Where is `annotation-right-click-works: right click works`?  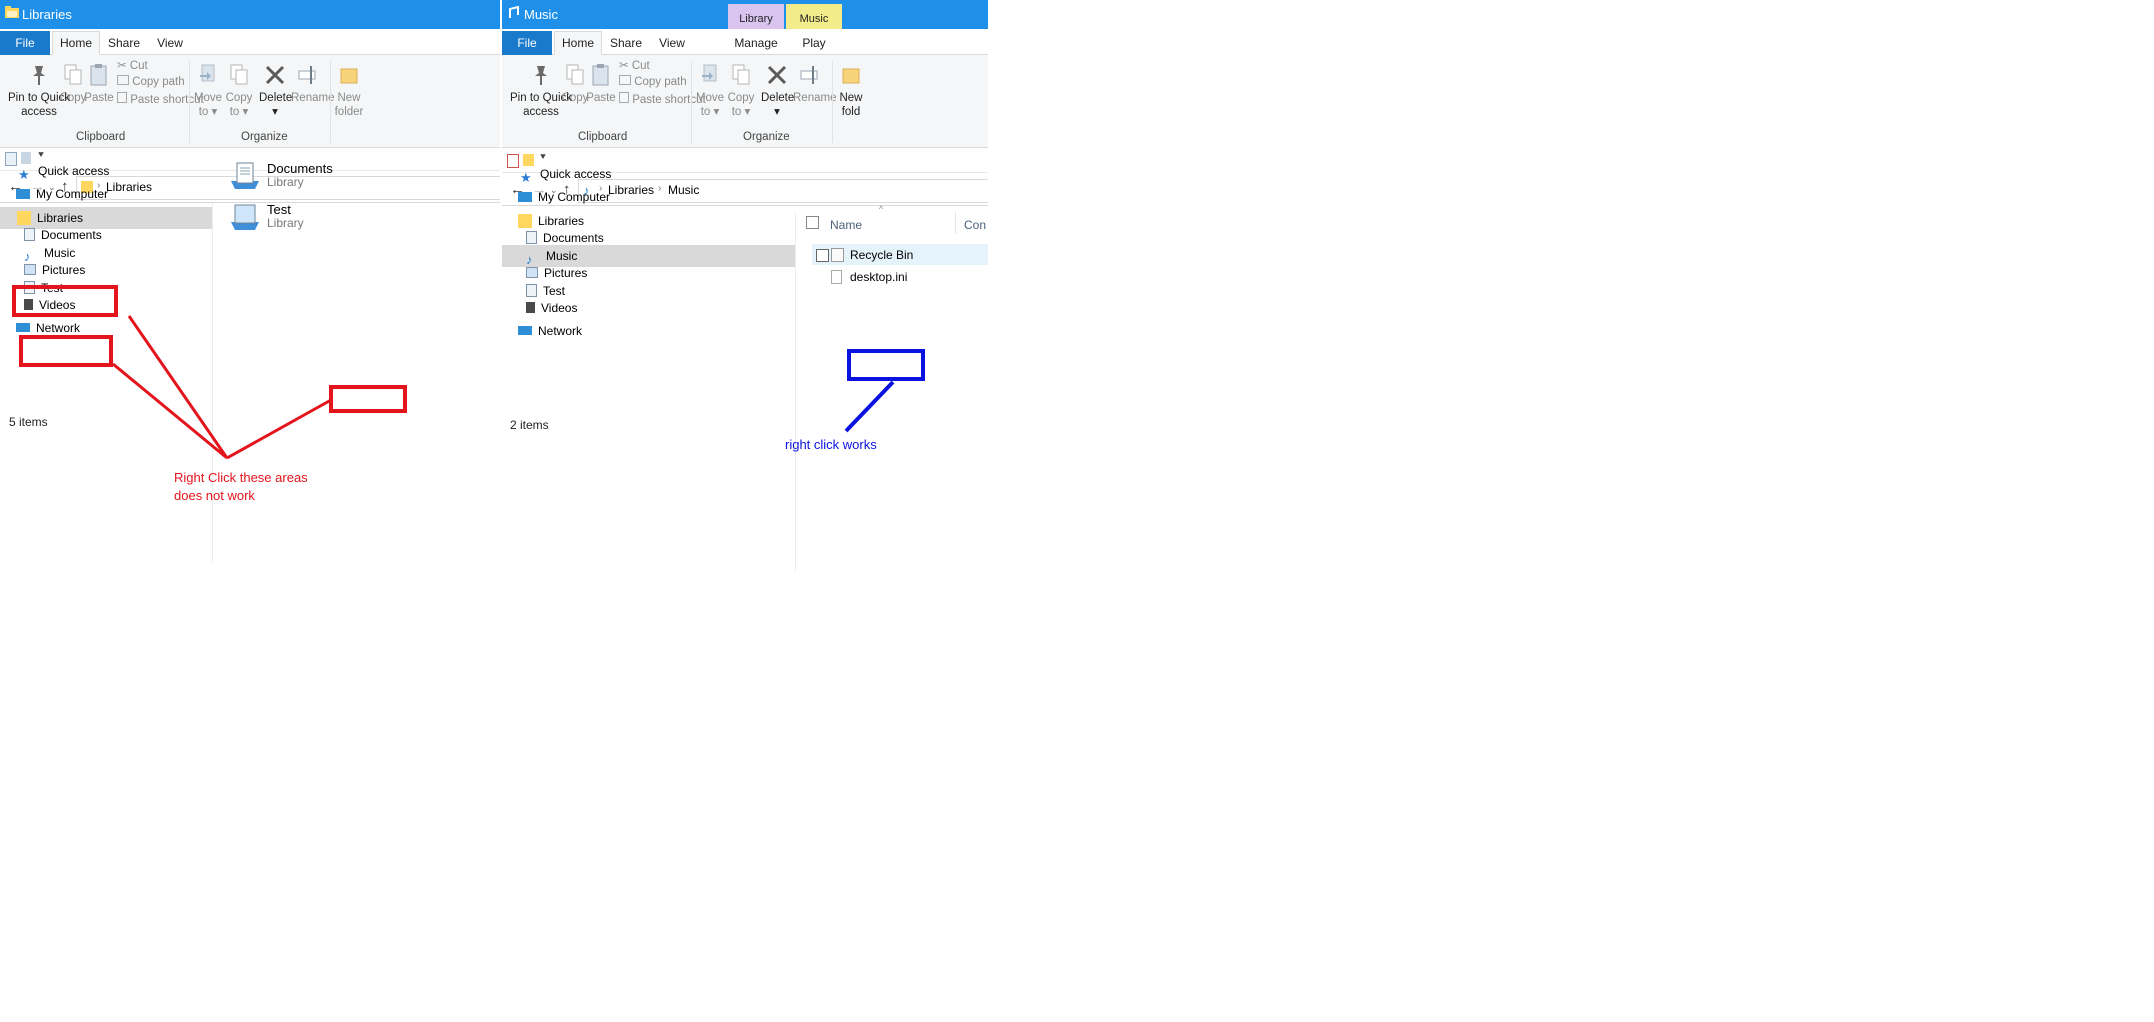
annotation-right-click-works: right click works is located at coordinates (831, 444).